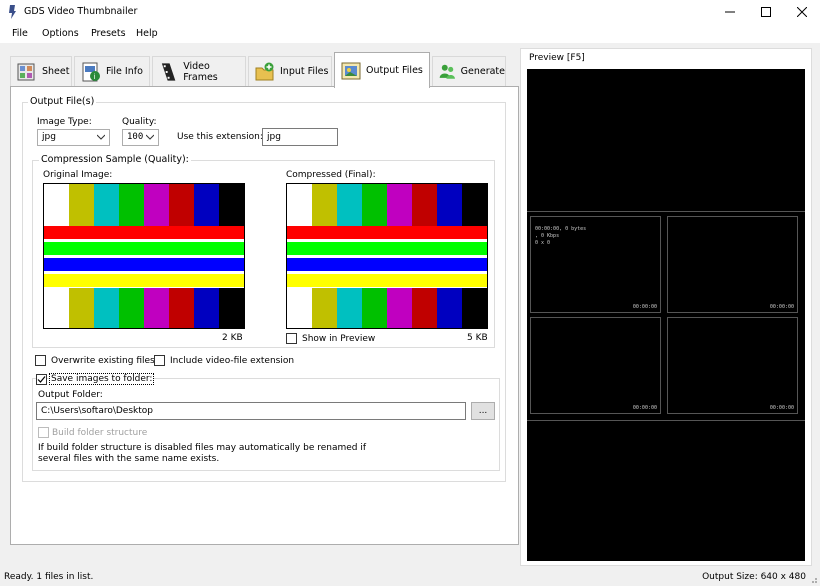  I want to click on window-title: GDS Video Thumbnailer, so click(81, 11).